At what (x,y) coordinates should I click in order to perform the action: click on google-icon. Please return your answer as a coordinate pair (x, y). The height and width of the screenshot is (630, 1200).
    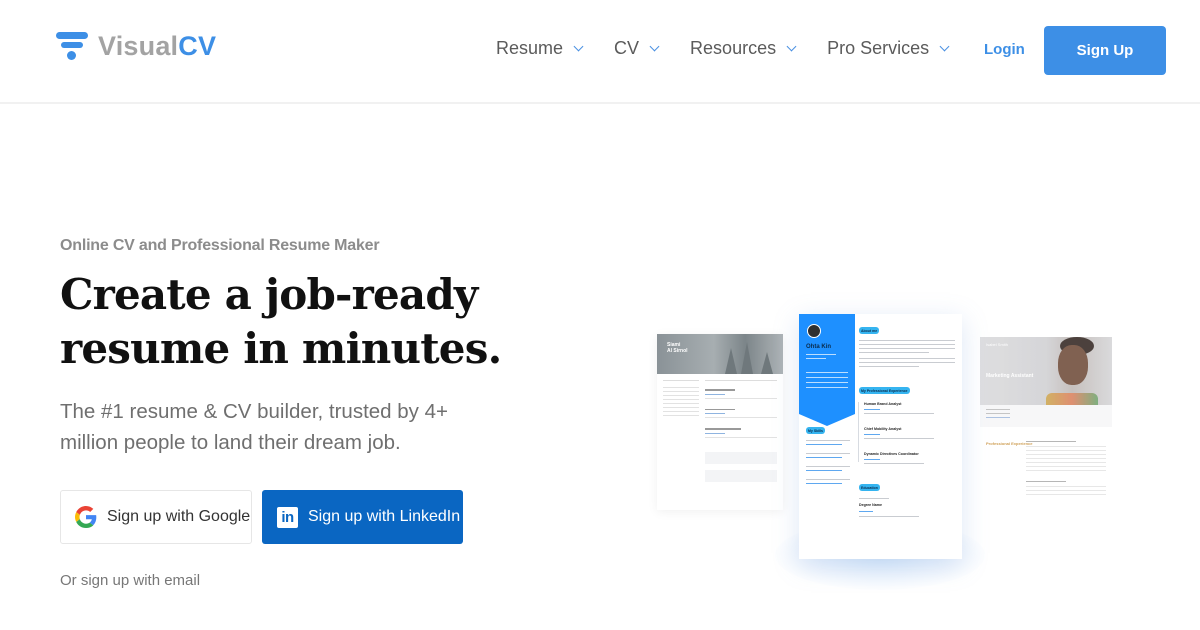
    Looking at the image, I should click on (86, 517).